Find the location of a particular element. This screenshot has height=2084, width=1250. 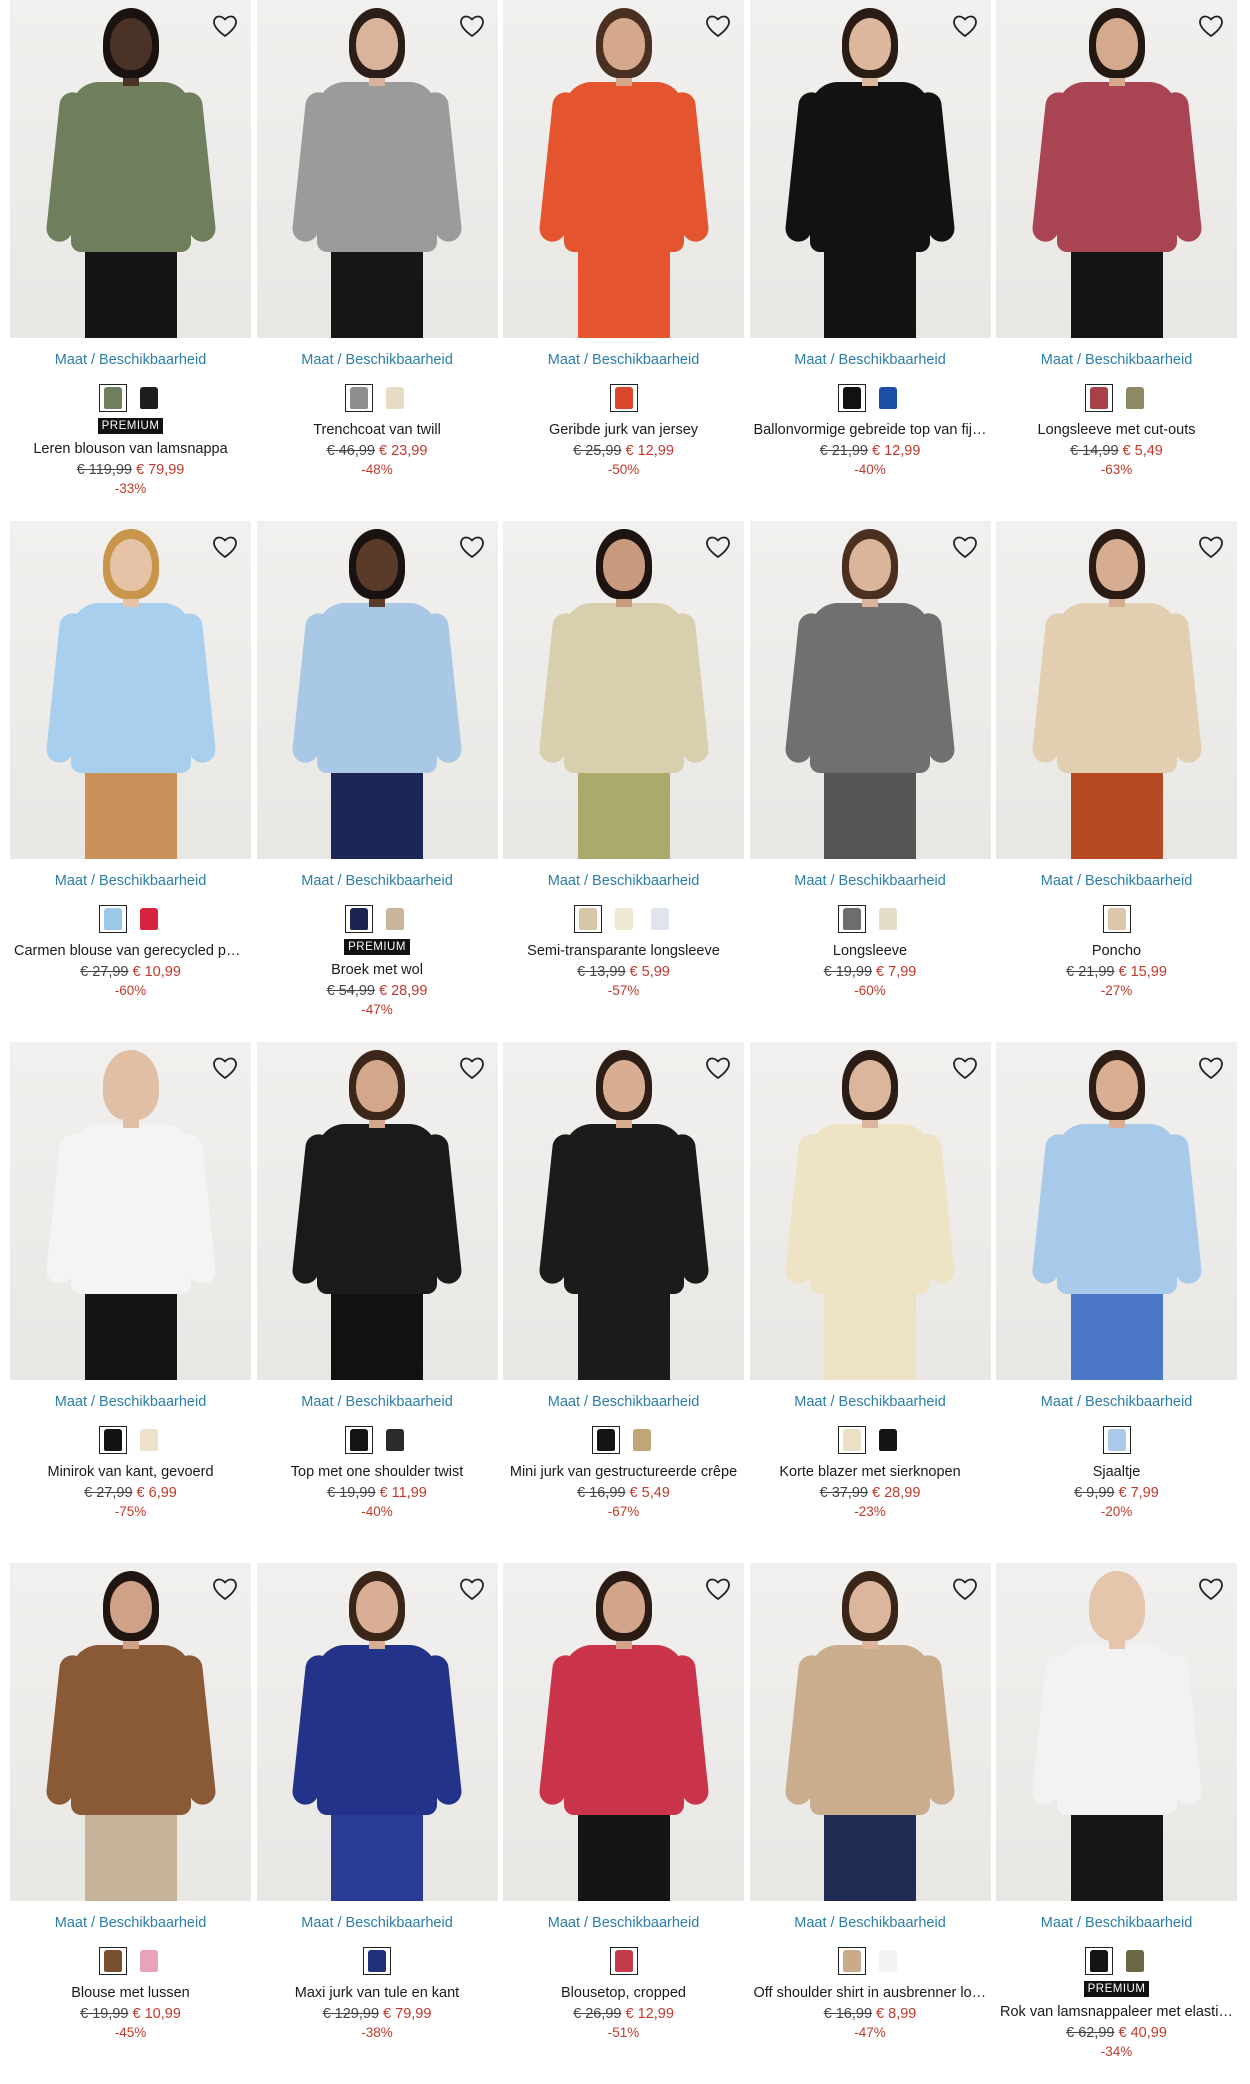

product-name: Semi-transparante longsleeve is located at coordinates (623, 951).